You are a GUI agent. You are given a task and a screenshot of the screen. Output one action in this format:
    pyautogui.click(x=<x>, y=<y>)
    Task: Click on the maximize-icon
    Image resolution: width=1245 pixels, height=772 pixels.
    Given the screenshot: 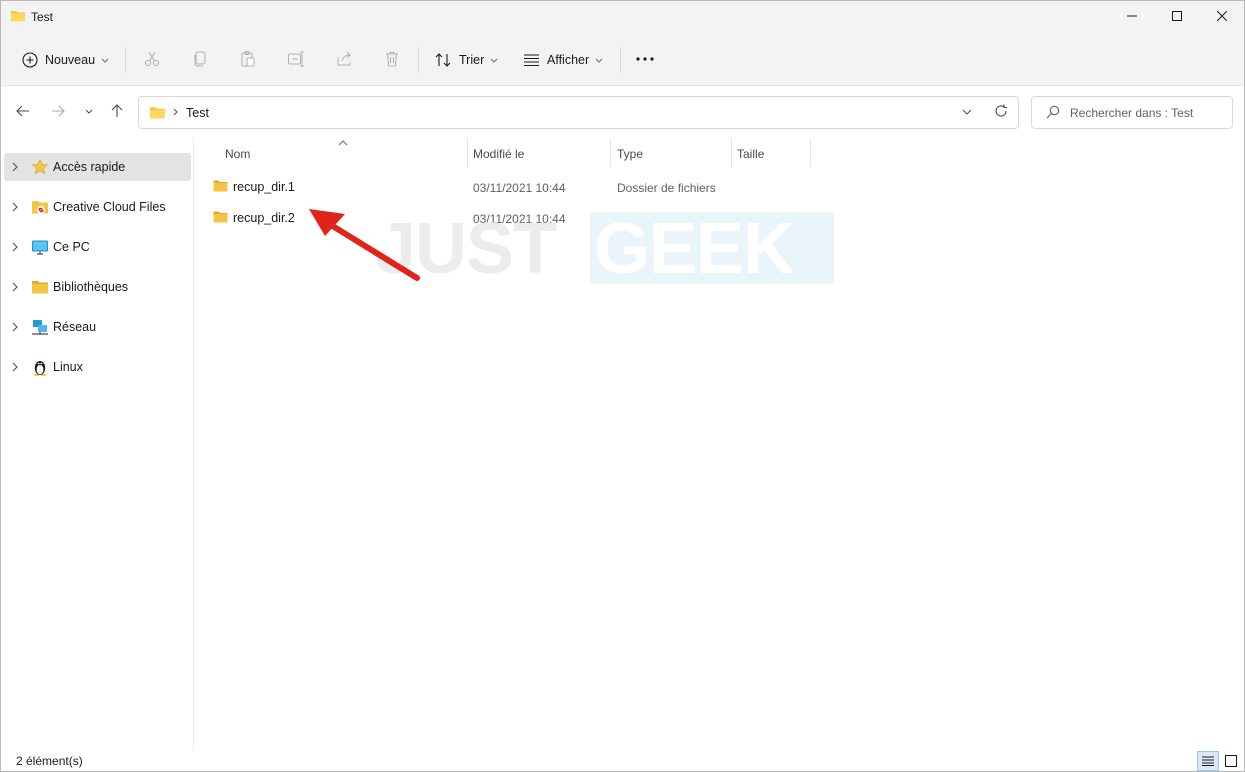 What is the action you would take?
    pyautogui.click(x=1177, y=16)
    